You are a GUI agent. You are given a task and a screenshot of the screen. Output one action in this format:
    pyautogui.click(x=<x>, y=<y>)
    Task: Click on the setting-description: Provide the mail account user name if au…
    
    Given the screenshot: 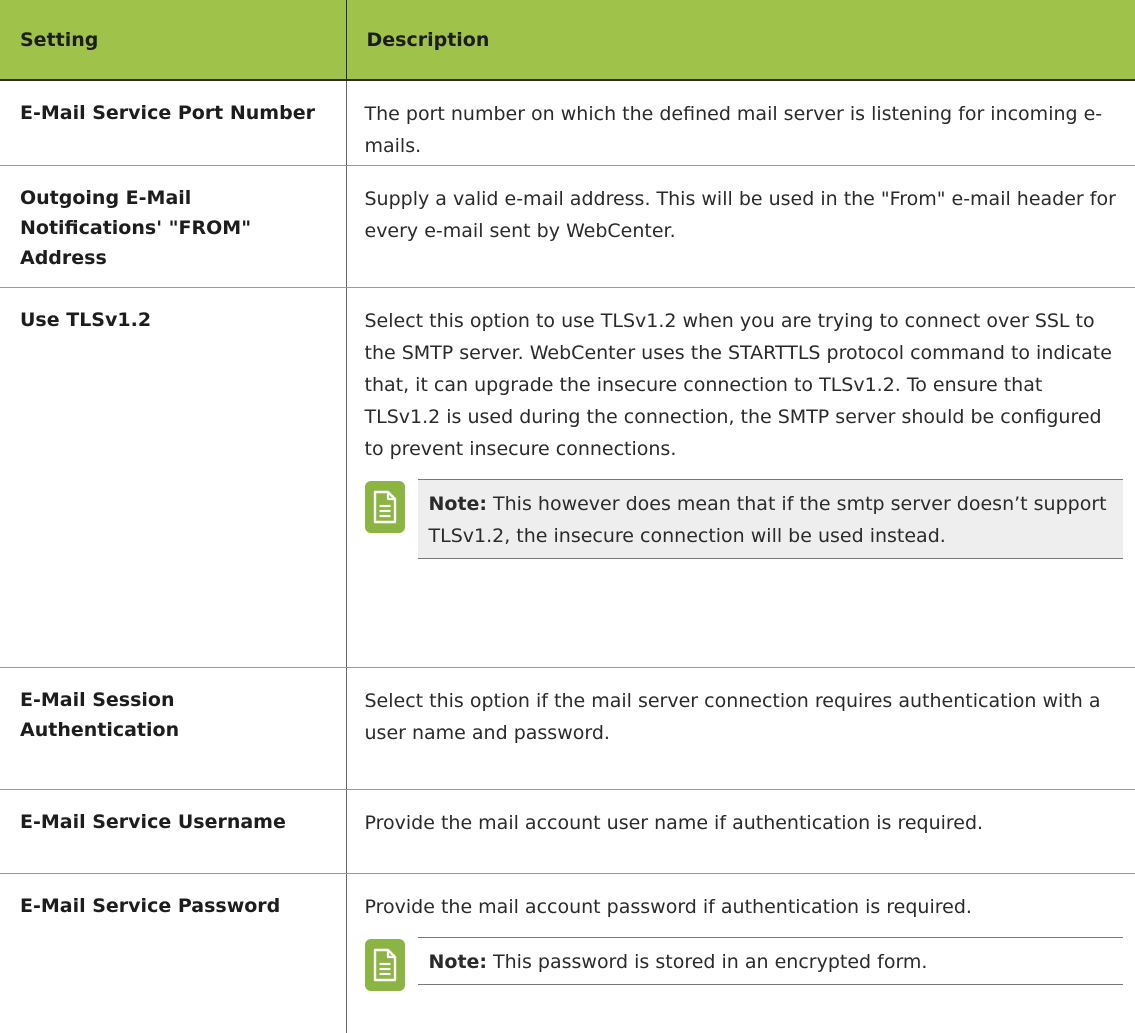 What is the action you would take?
    pyautogui.click(x=740, y=831)
    